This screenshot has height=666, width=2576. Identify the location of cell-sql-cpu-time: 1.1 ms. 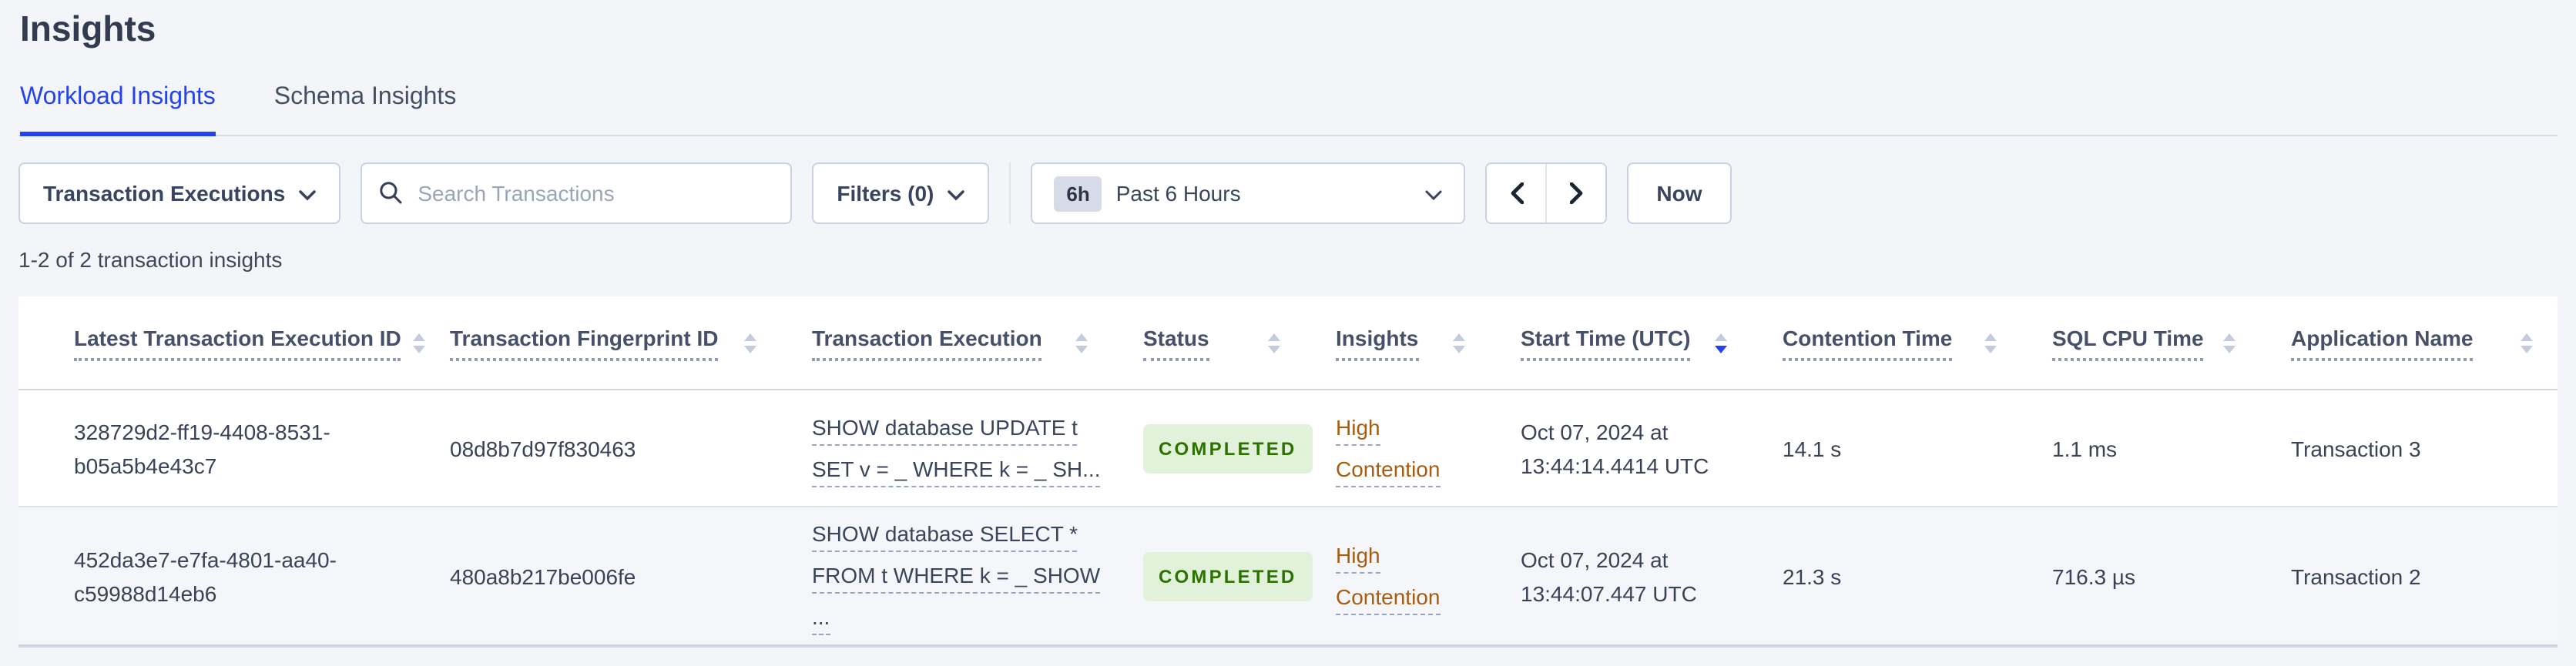
(2140, 448).